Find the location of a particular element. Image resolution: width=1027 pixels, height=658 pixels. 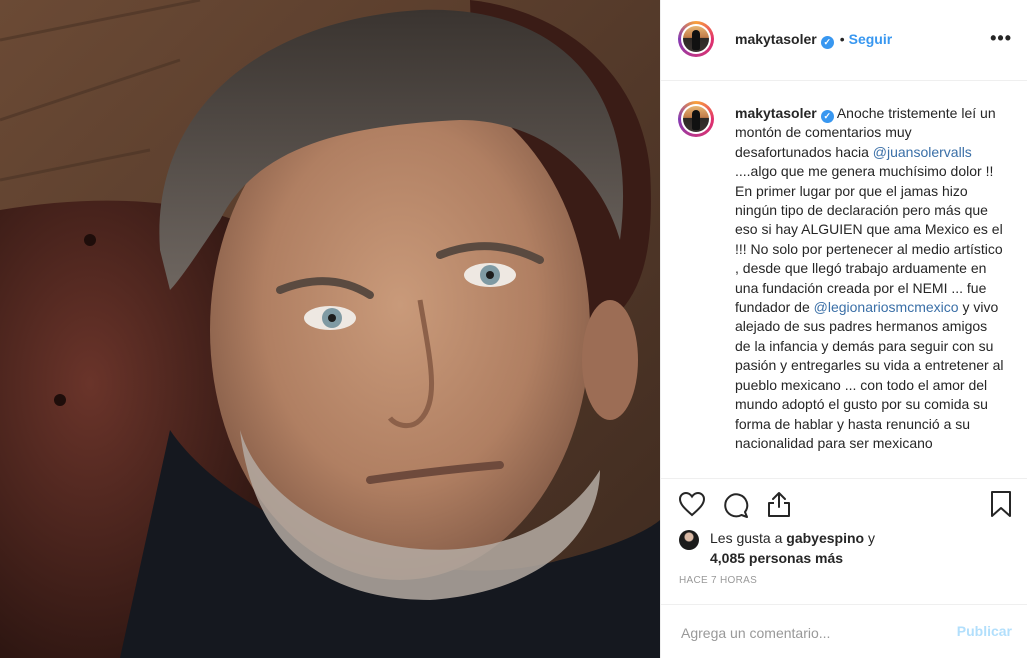

comment-input is located at coordinates (801, 633).